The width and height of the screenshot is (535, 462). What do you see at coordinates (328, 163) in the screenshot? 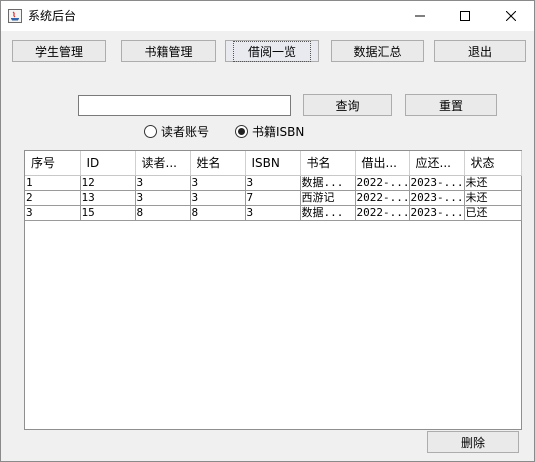
I see `column-header: 书名` at bounding box center [328, 163].